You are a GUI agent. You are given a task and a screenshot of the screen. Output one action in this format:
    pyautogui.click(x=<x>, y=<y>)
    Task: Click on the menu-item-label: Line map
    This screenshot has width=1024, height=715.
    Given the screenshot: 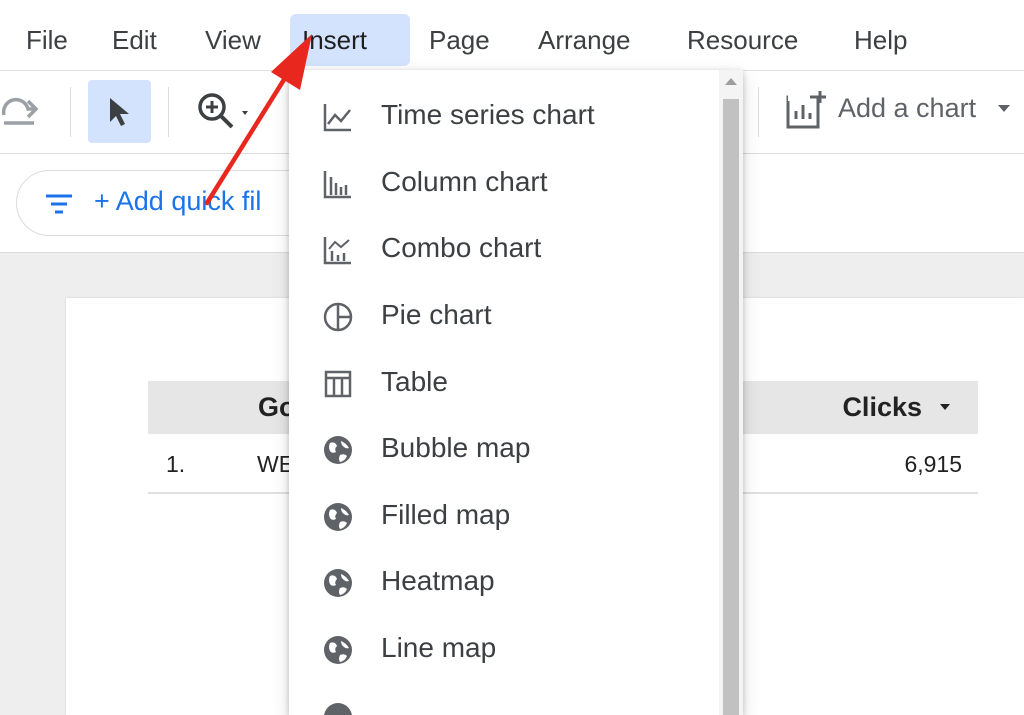 What is the action you would take?
    pyautogui.click(x=439, y=647)
    